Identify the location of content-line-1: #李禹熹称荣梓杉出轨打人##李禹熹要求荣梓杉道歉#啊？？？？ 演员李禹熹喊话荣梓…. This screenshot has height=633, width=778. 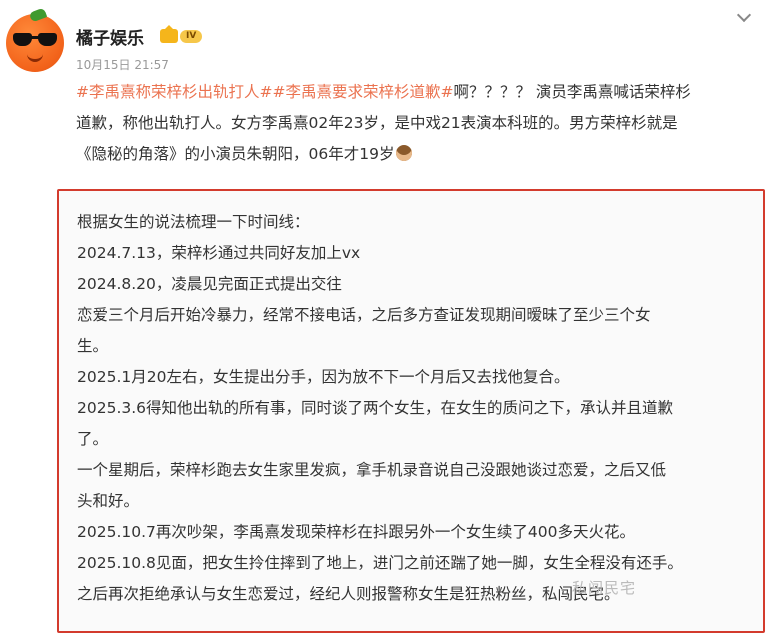
(383, 92).